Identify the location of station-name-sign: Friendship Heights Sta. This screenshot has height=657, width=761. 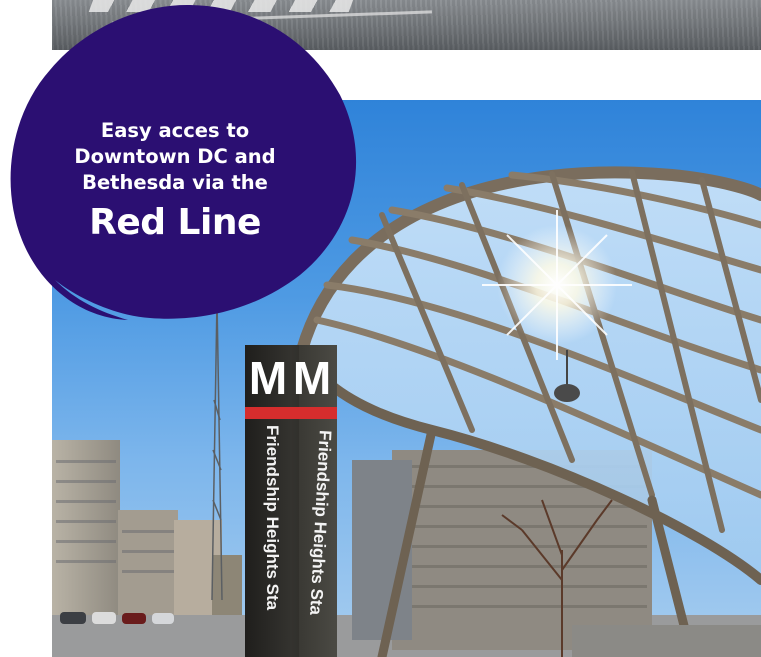
(272, 518).